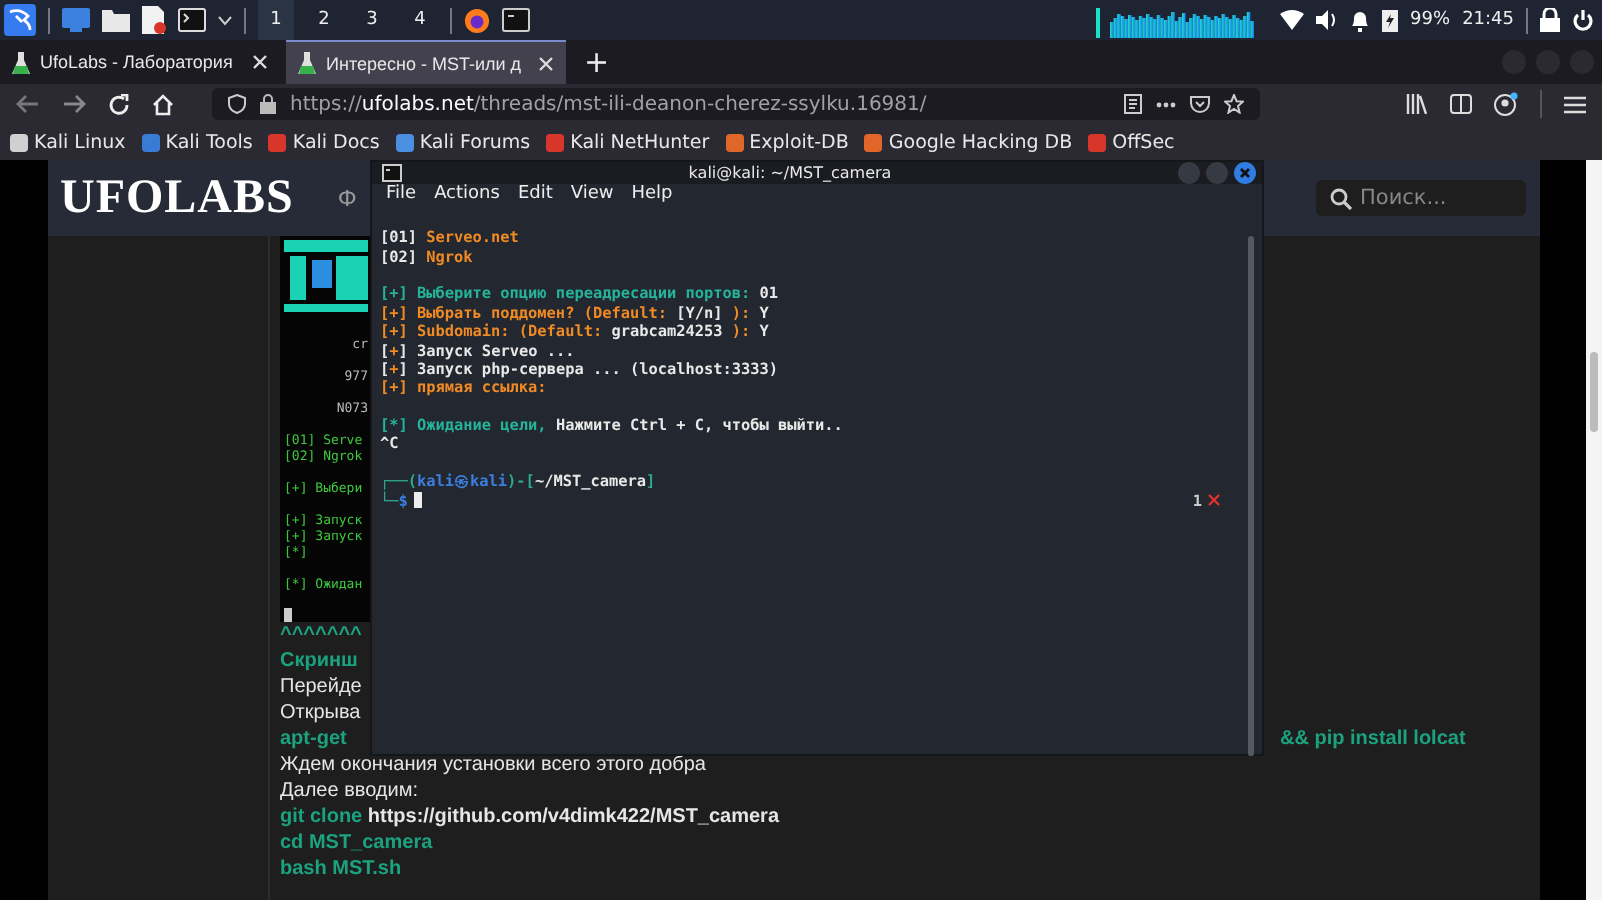 The height and width of the screenshot is (900, 1602). Describe the element at coordinates (1200, 104) in the screenshot. I see `pocket-icon` at that location.